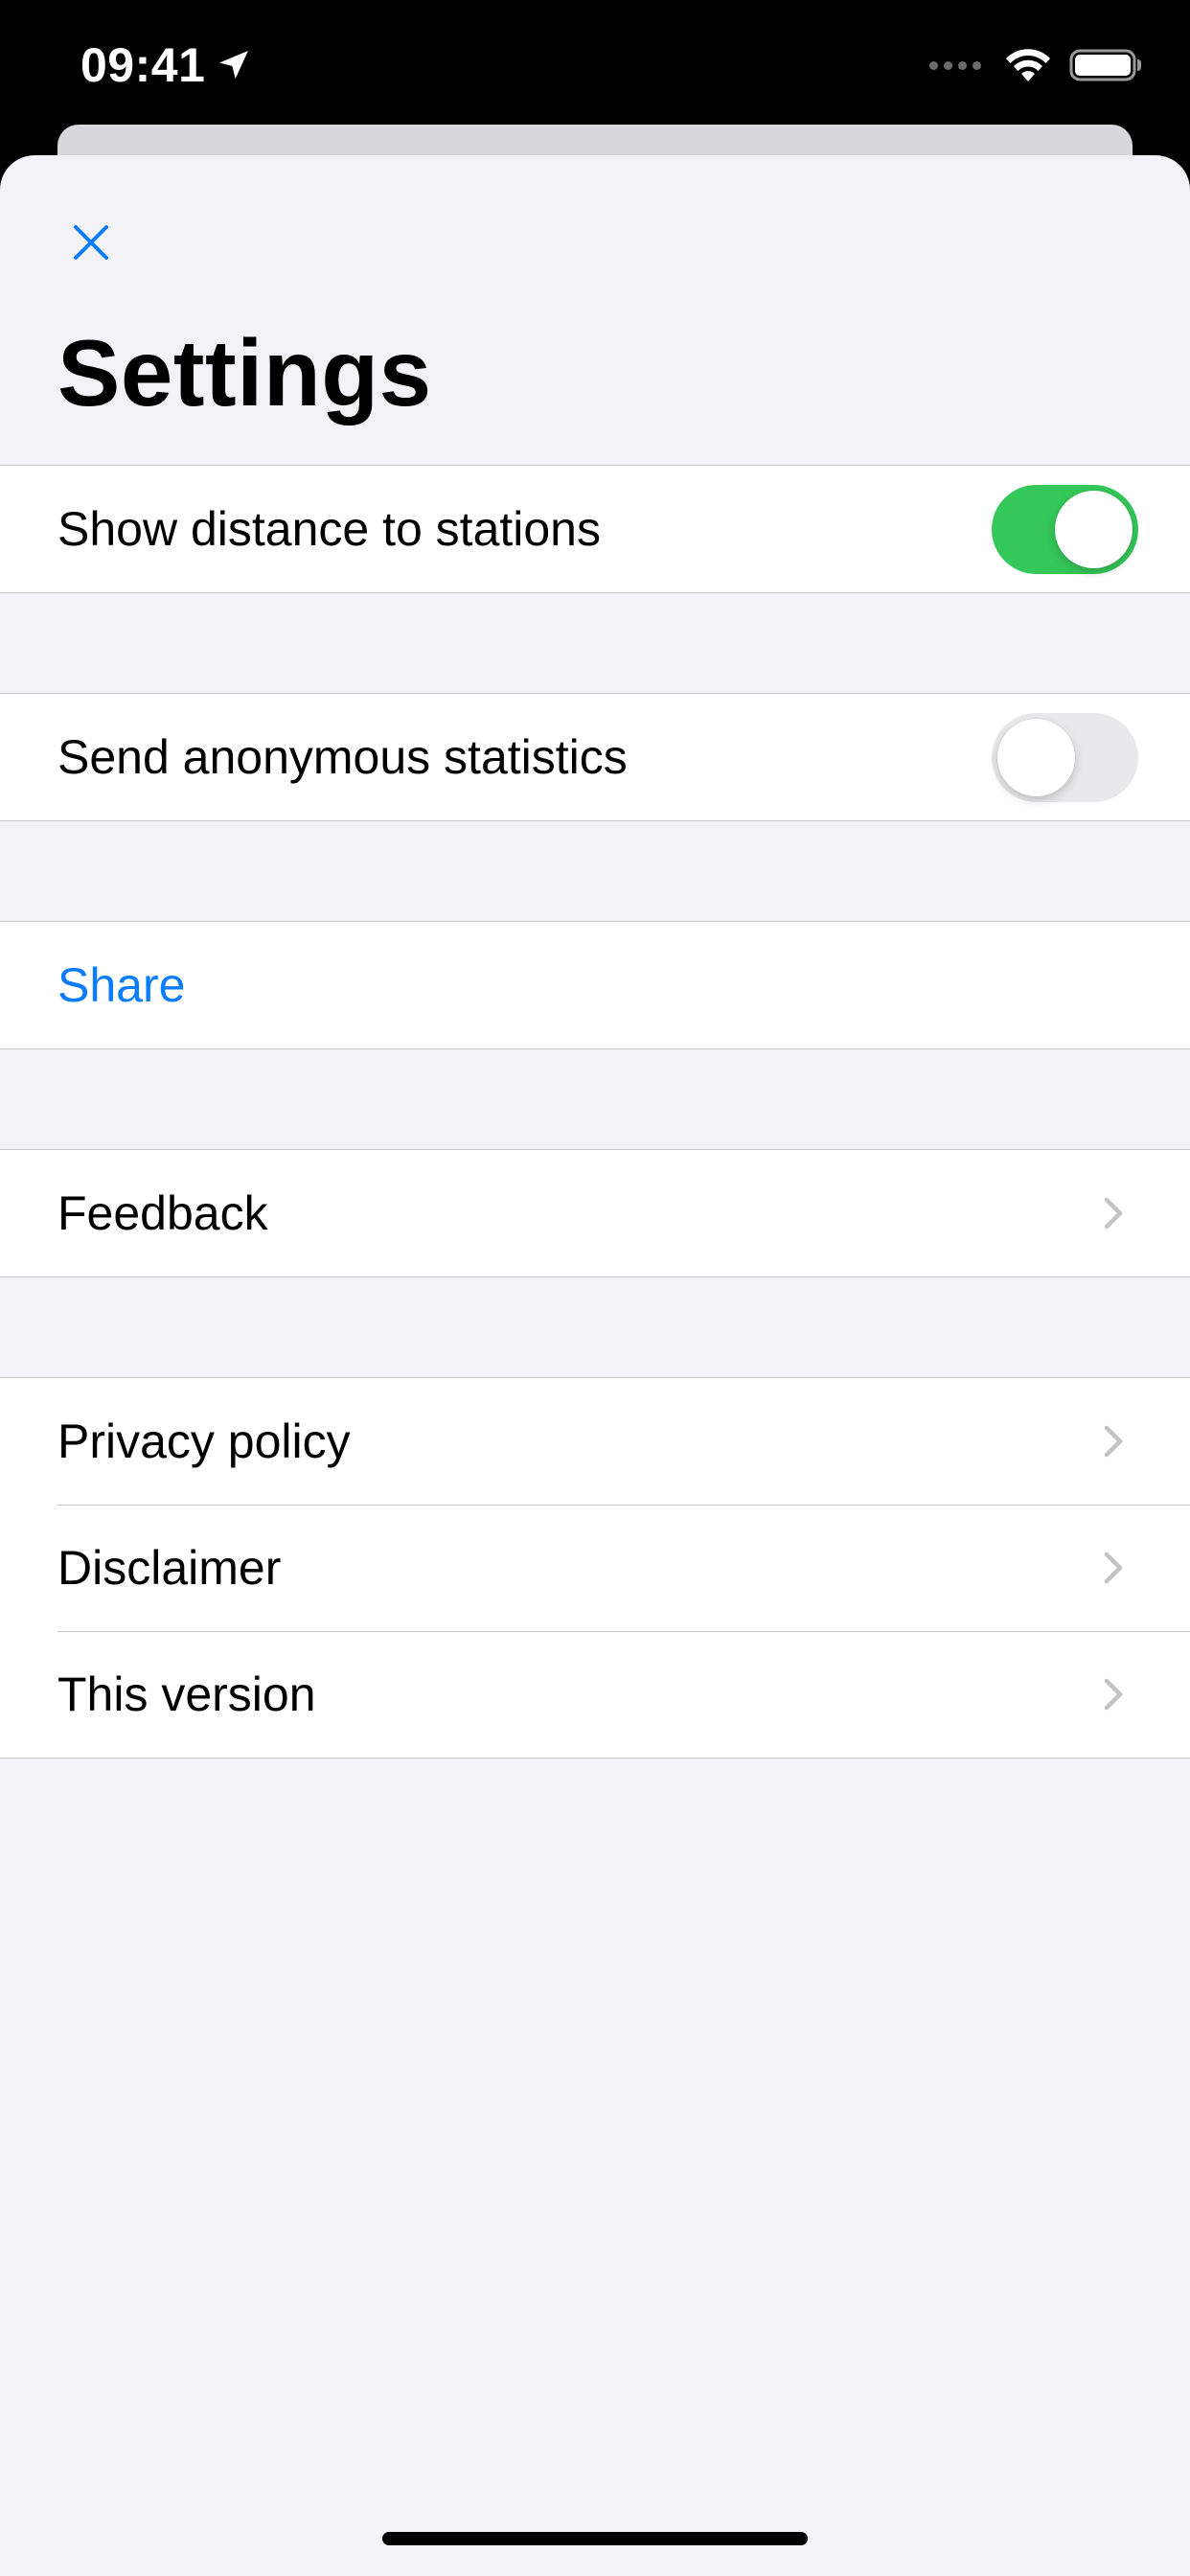  Describe the element at coordinates (143, 65) in the screenshot. I see `status-time: 09:41` at that location.